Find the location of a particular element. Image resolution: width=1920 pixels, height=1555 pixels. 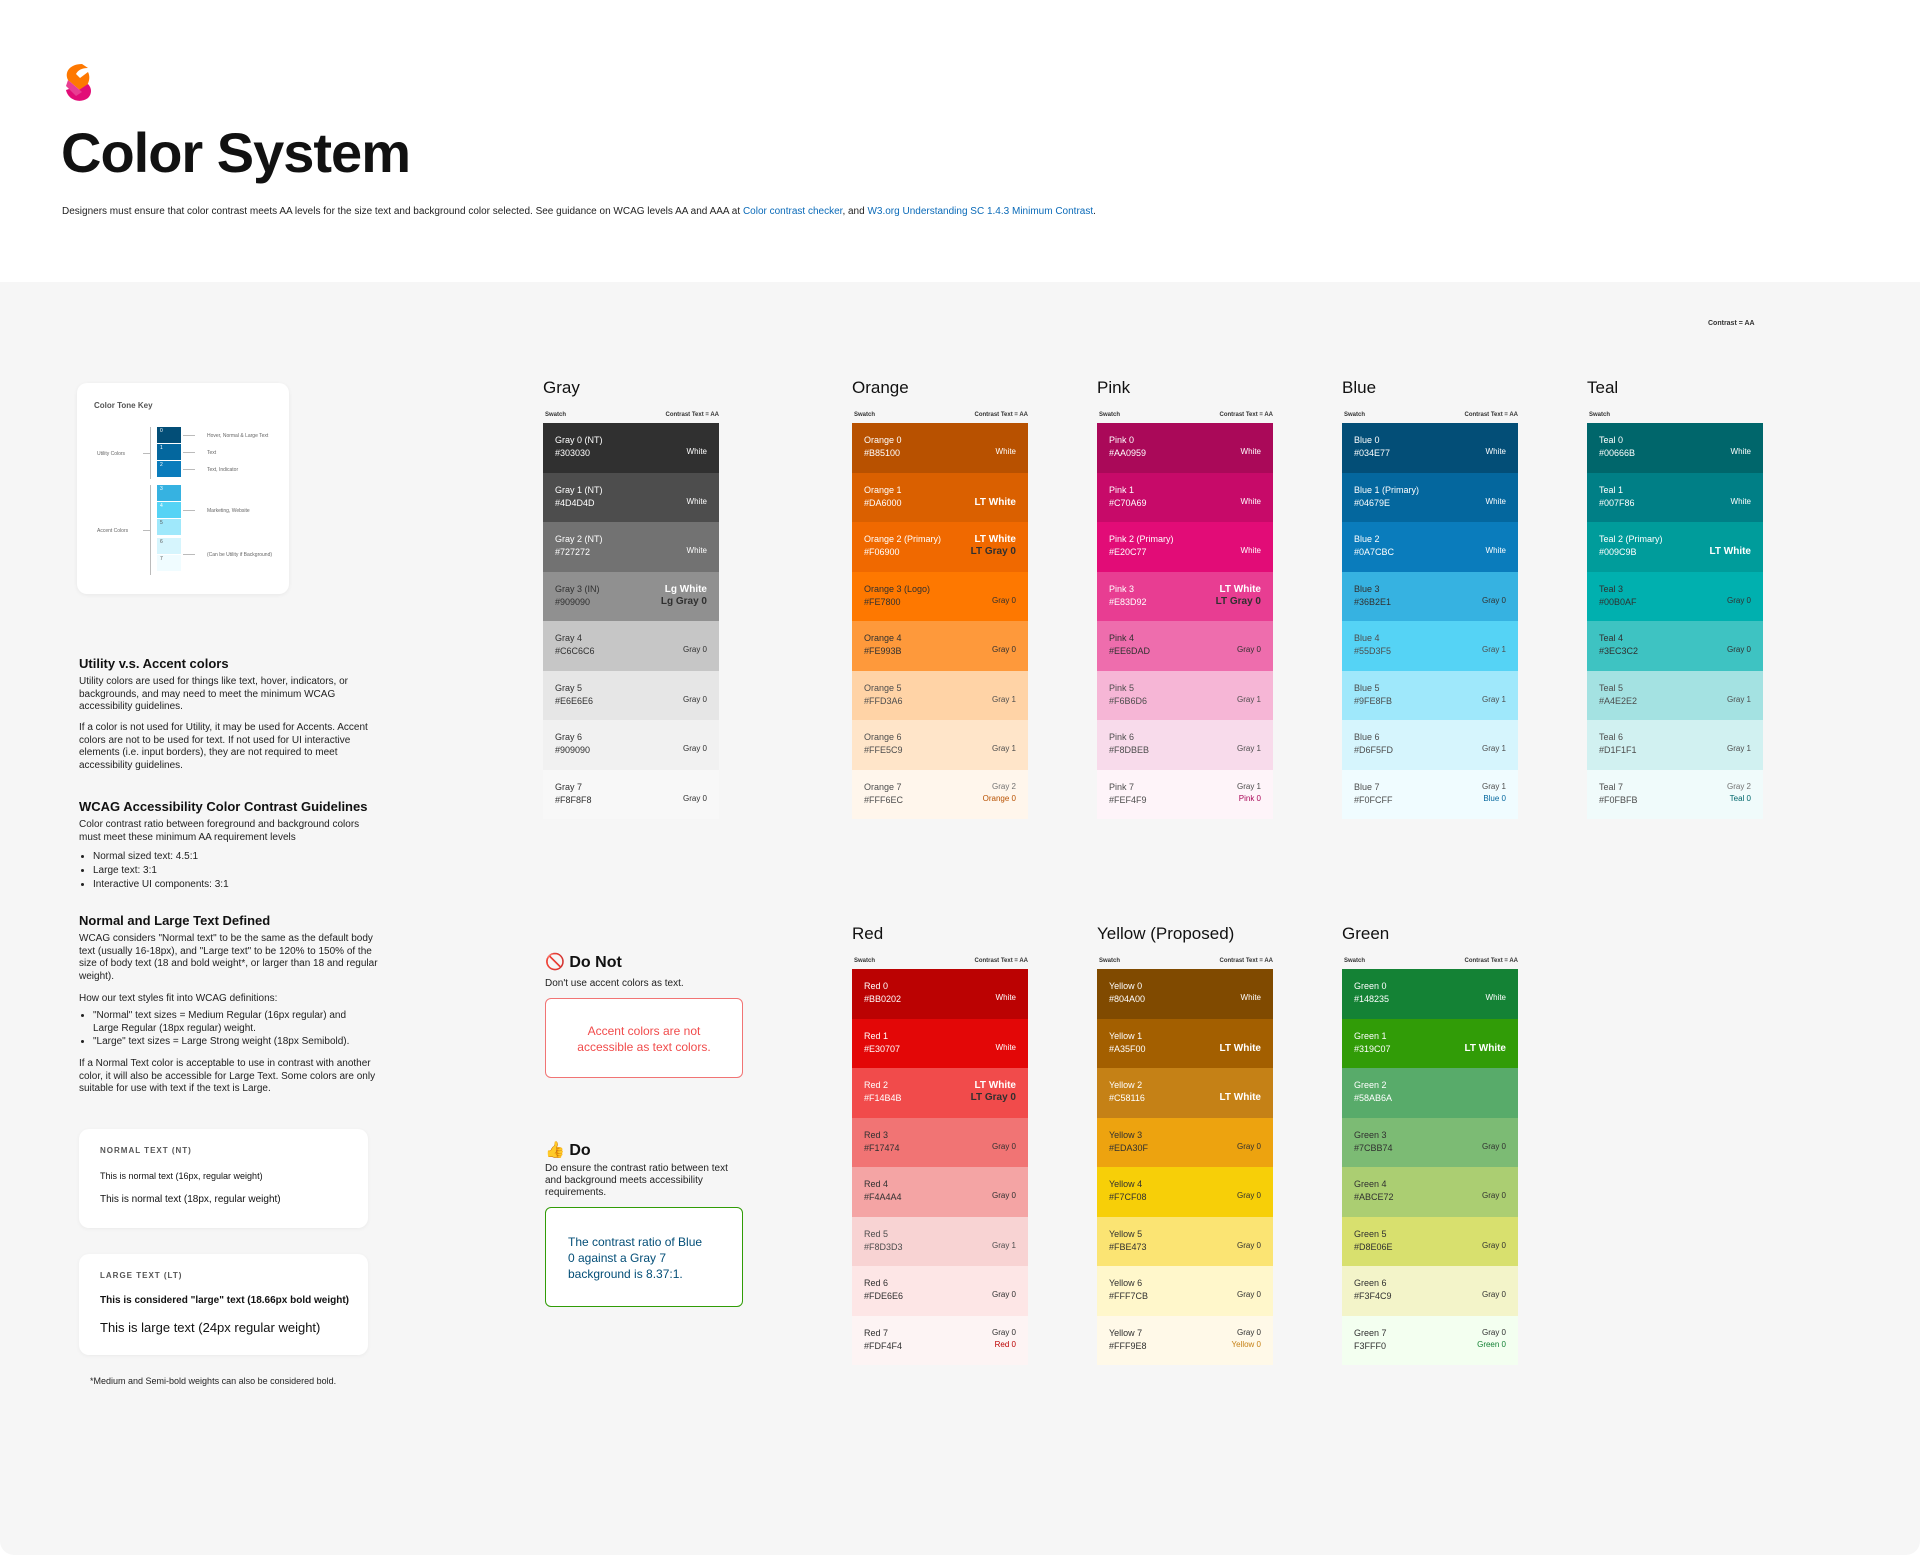

swatch-hex: #303030 is located at coordinates (573, 453).